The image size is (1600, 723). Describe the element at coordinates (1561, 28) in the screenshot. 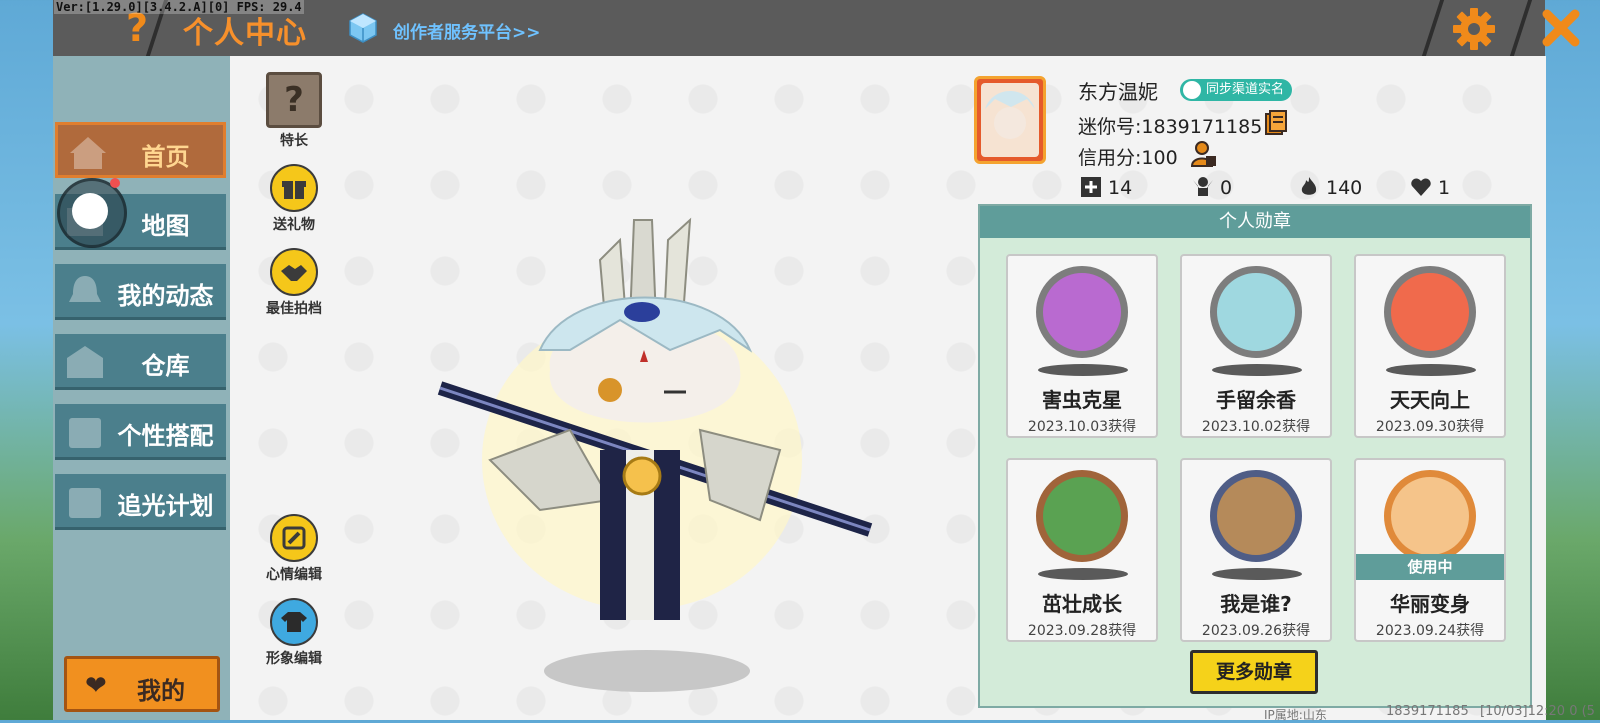

I see `close-icon` at that location.